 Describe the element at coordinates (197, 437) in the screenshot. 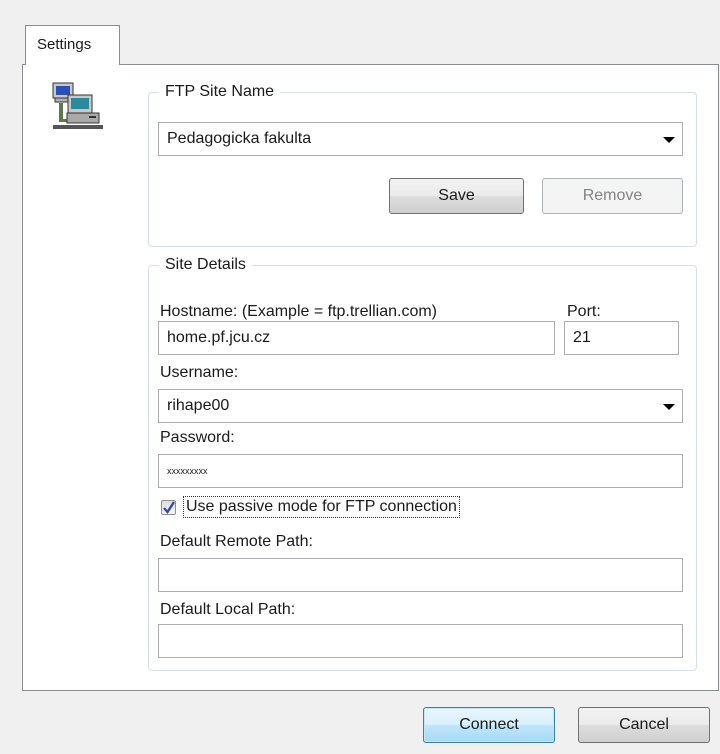

I see `password-label: Password:` at that location.